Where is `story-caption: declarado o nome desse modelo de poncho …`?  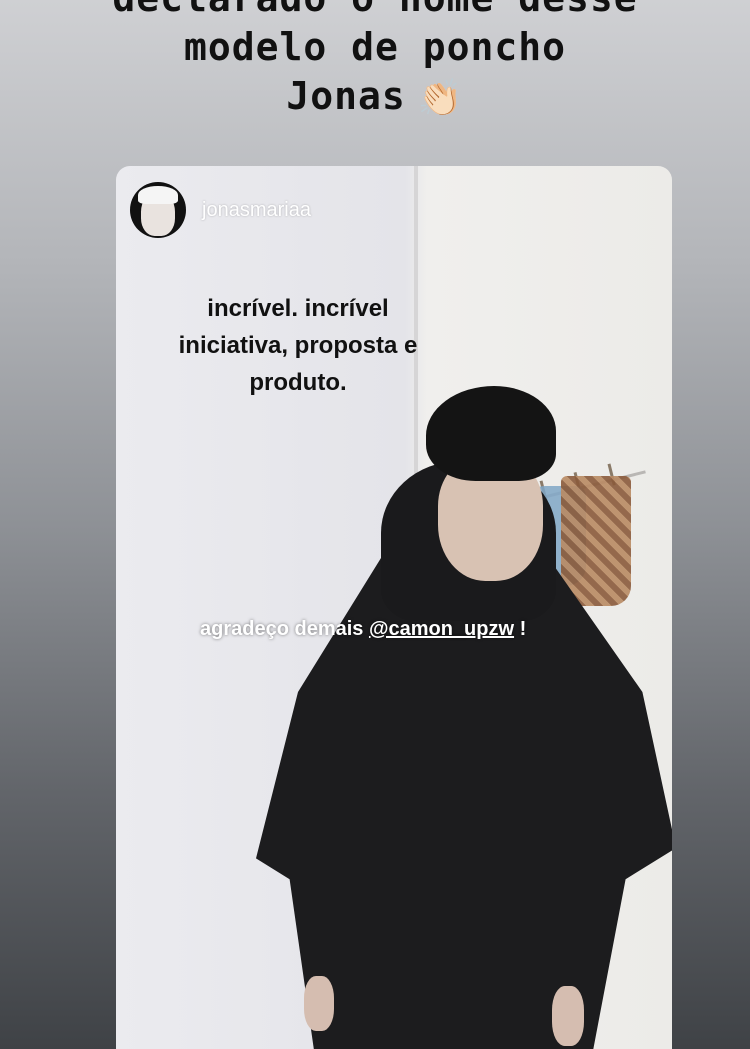 story-caption: declarado o nome desse modelo de poncho … is located at coordinates (375, 61).